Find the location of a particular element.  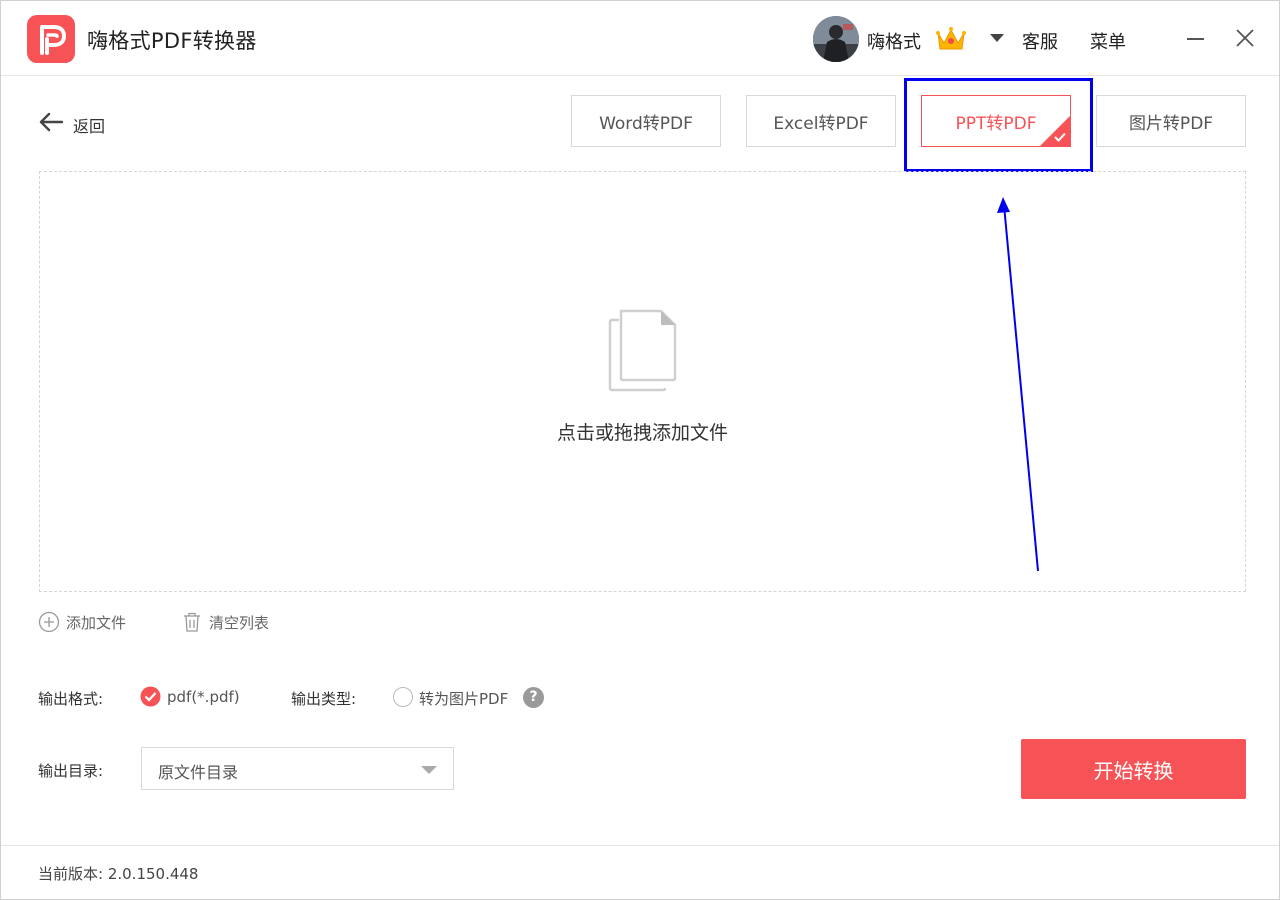

documents-icon is located at coordinates (643, 351).